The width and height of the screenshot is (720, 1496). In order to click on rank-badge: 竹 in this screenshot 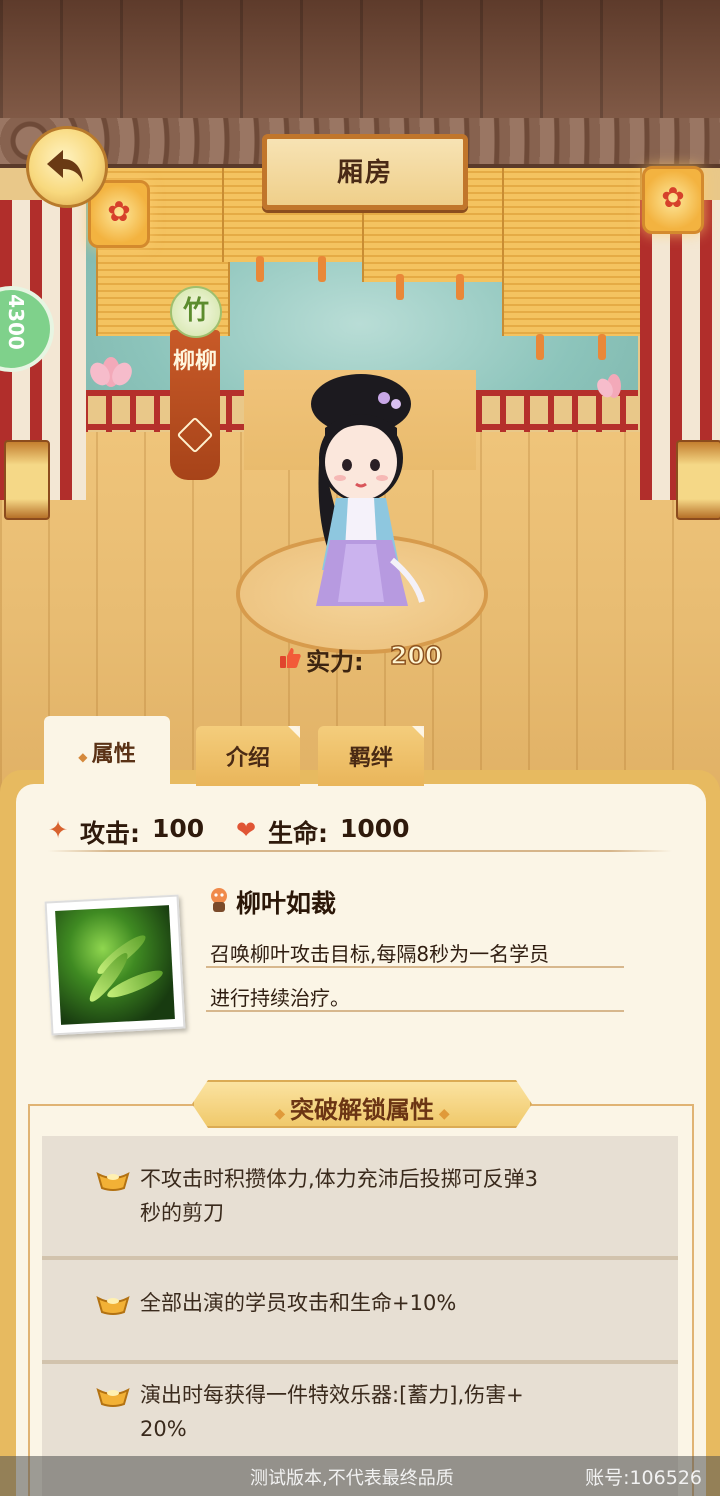, I will do `click(196, 312)`.